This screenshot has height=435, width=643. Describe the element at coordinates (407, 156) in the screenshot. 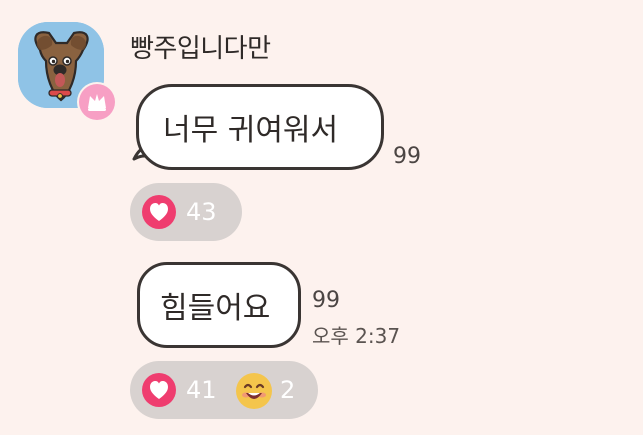

I see `unread-count-1: 99` at that location.